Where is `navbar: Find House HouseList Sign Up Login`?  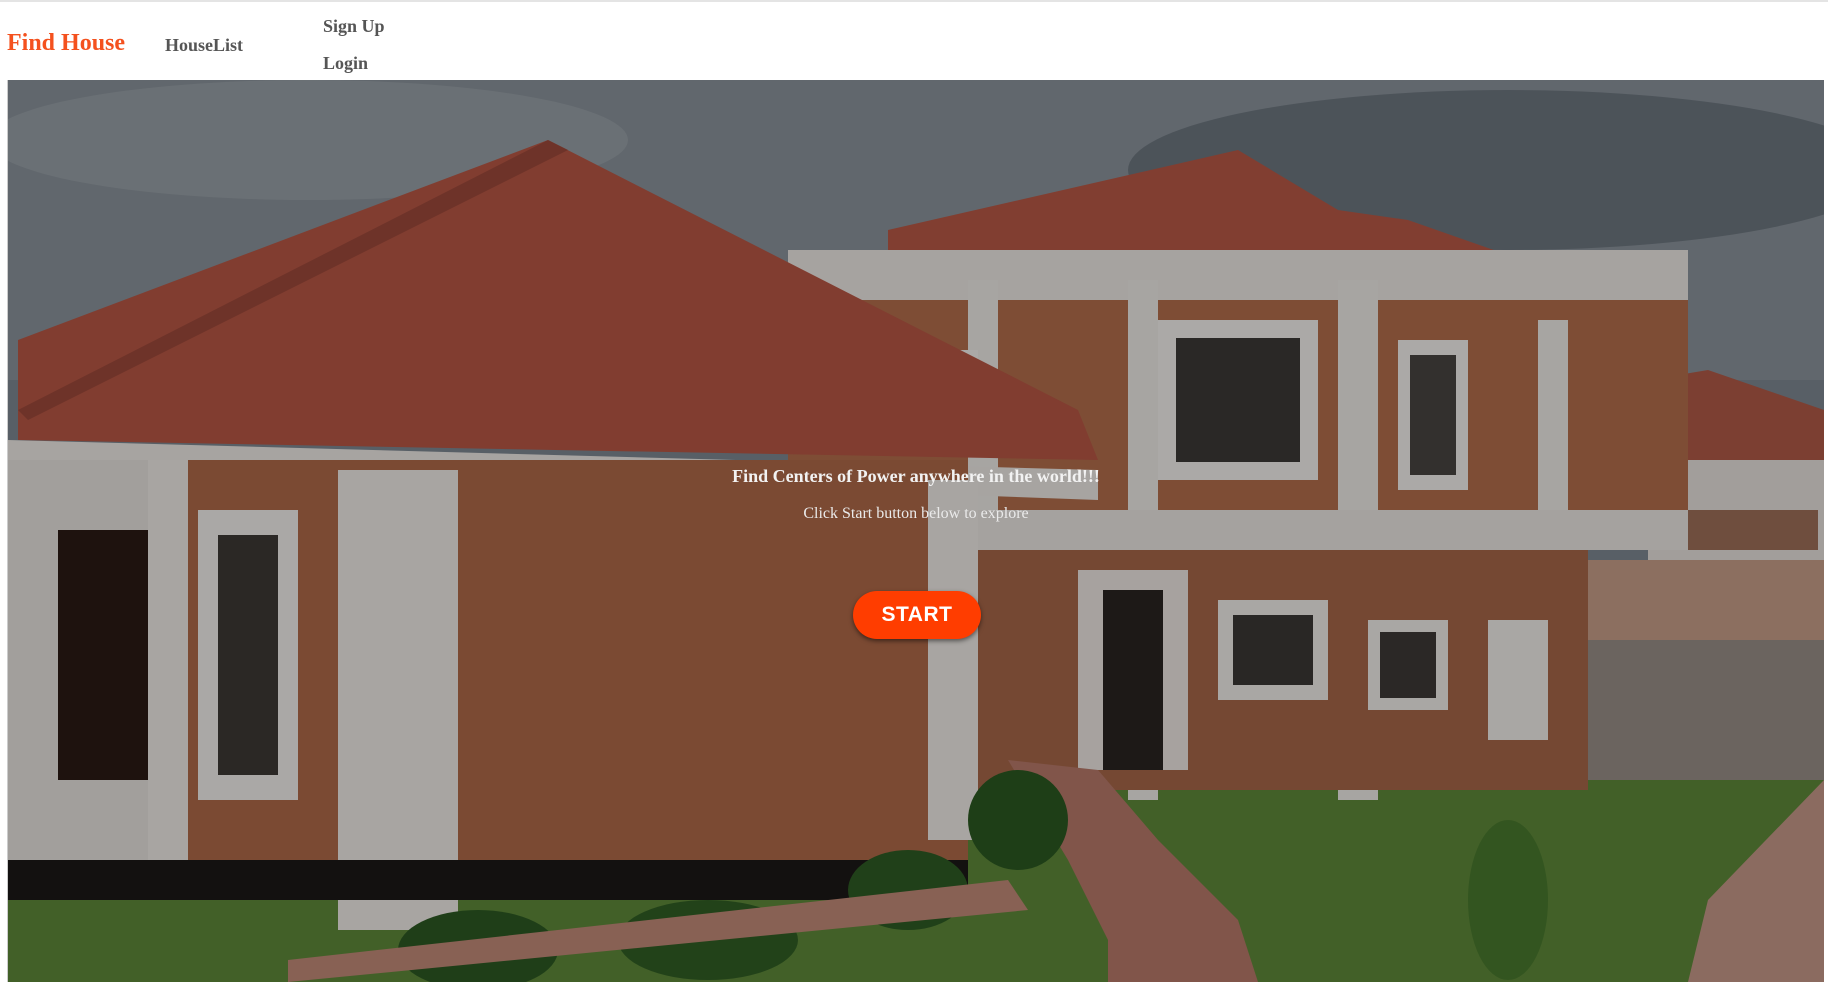 navbar: Find House HouseList Sign Up Login is located at coordinates (914, 41).